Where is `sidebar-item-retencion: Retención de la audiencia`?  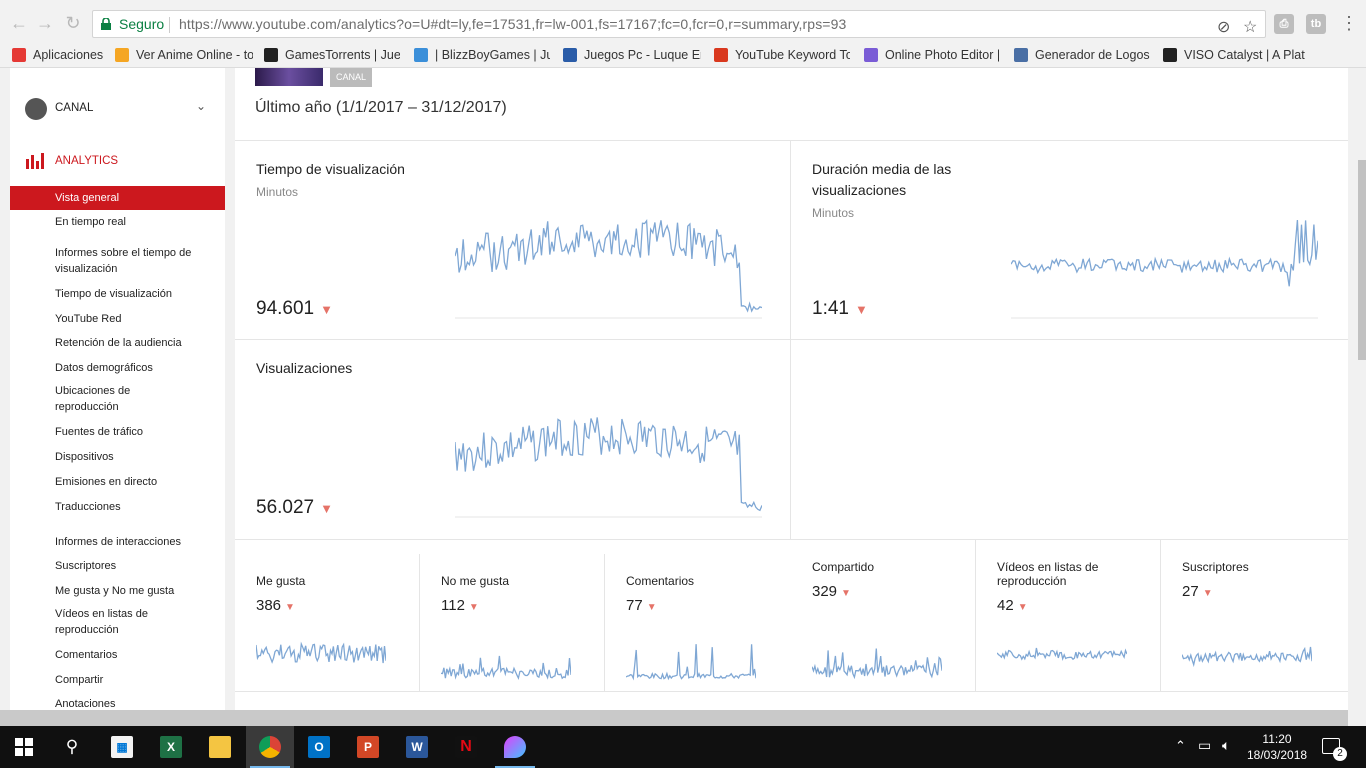
sidebar-item-retencion: Retención de la audiencia is located at coordinates (117, 343).